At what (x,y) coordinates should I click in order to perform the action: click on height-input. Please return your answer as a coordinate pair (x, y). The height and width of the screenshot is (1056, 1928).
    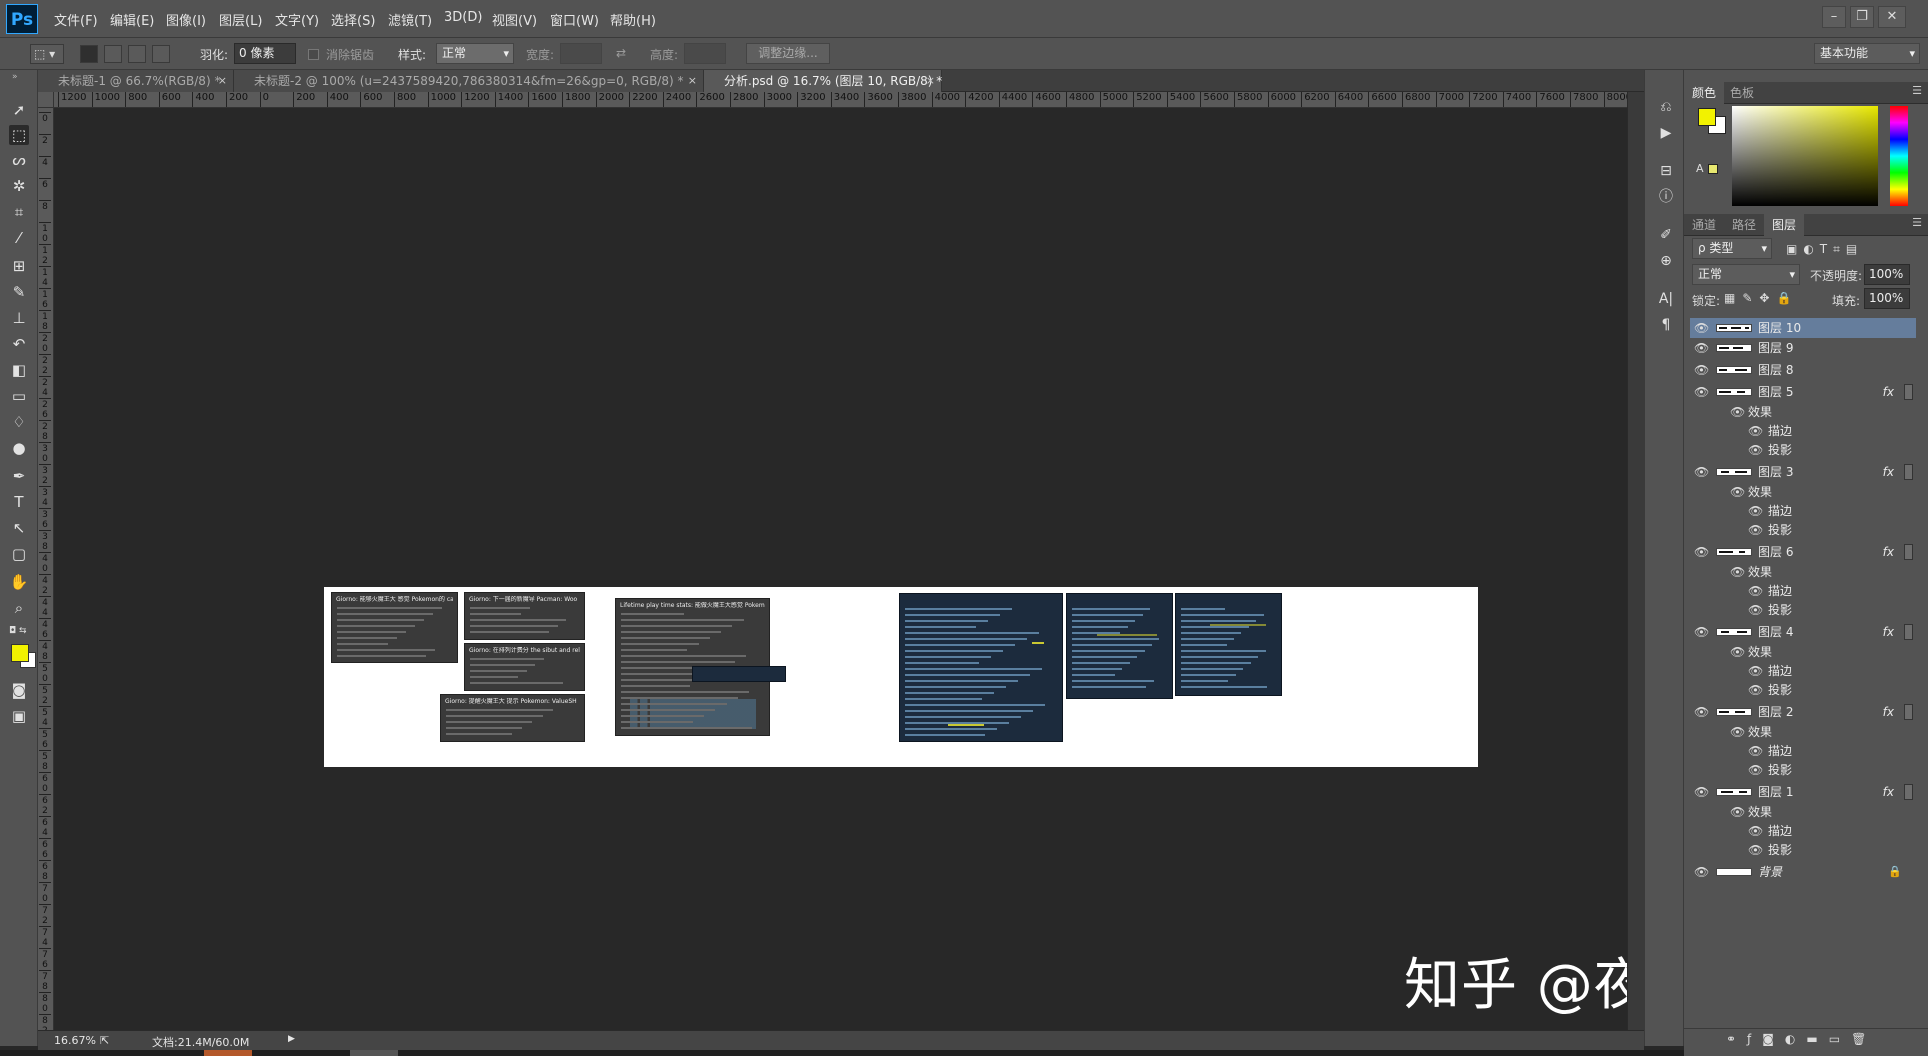
    Looking at the image, I should click on (705, 53).